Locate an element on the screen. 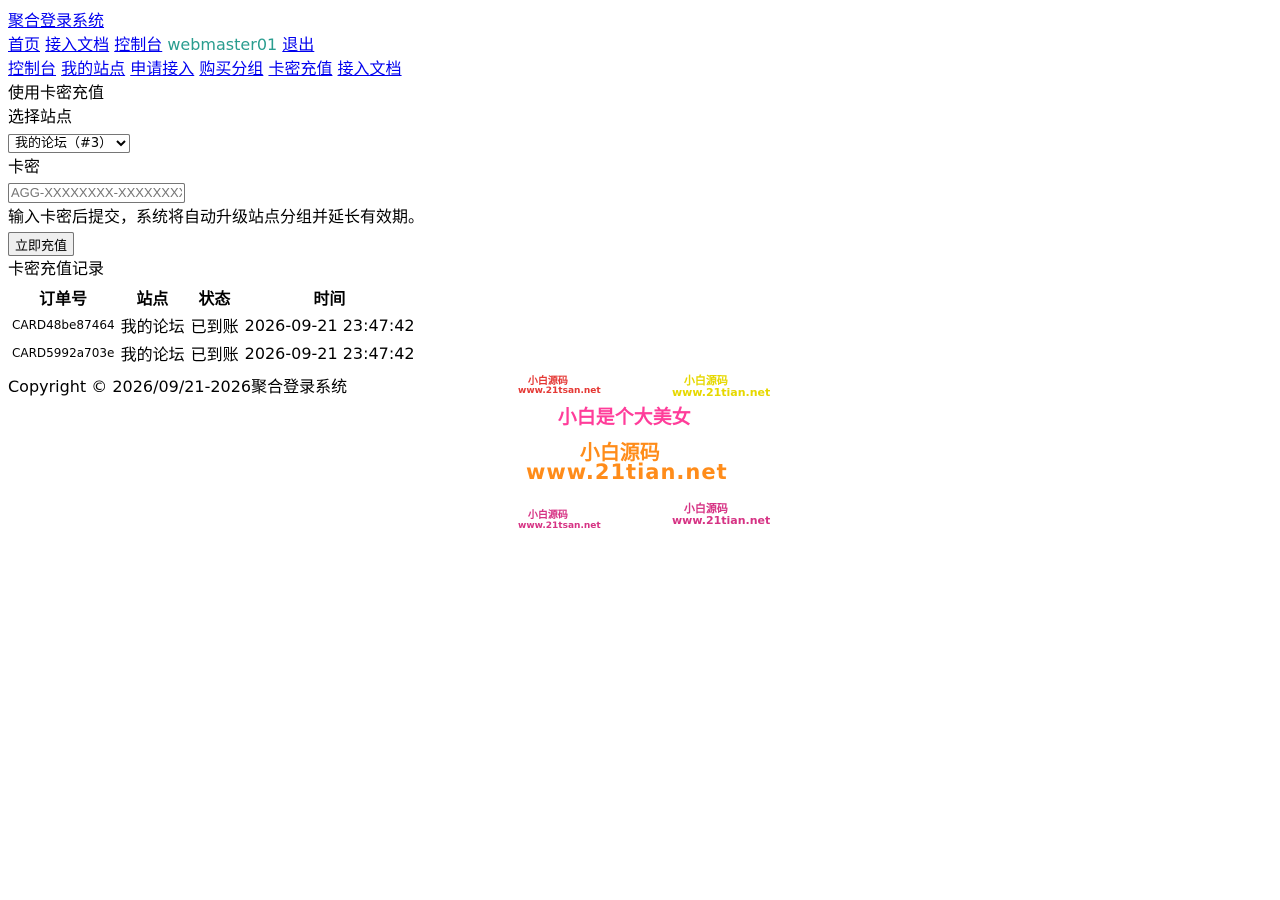 The height and width of the screenshot is (900, 1280). site-title-row: 聚合登录系统 is located at coordinates (458, 22).